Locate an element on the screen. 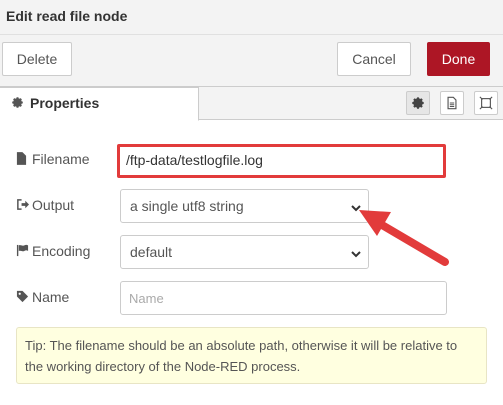  encoding-value: default is located at coordinates (151, 252).